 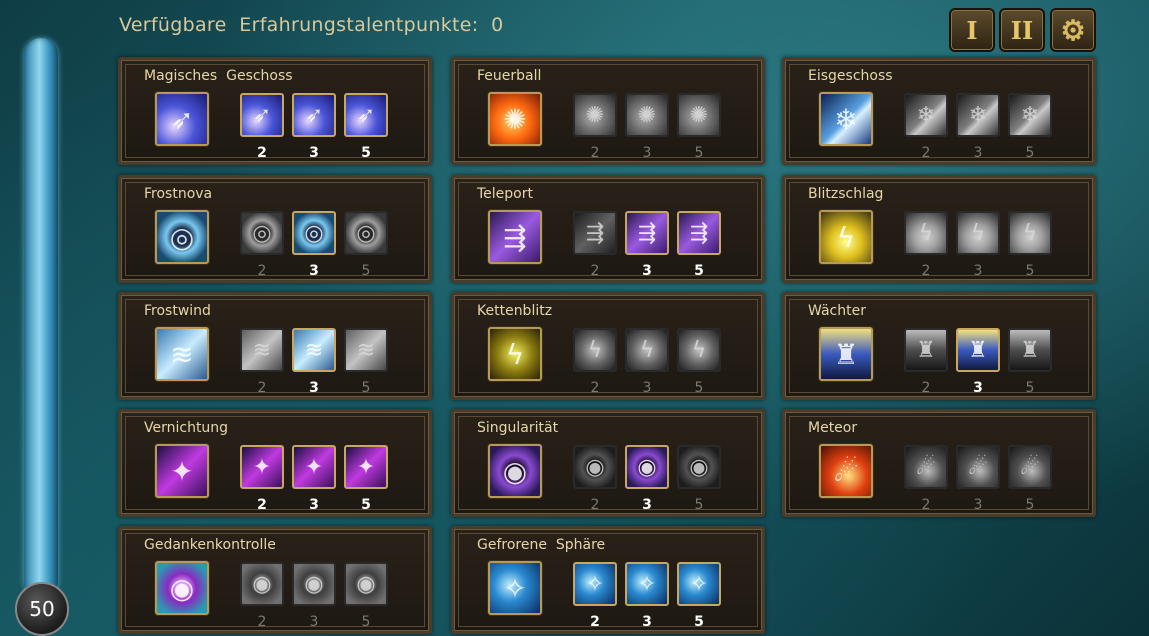 I want to click on ice-bolt-icon: ❄, so click(x=846, y=119).